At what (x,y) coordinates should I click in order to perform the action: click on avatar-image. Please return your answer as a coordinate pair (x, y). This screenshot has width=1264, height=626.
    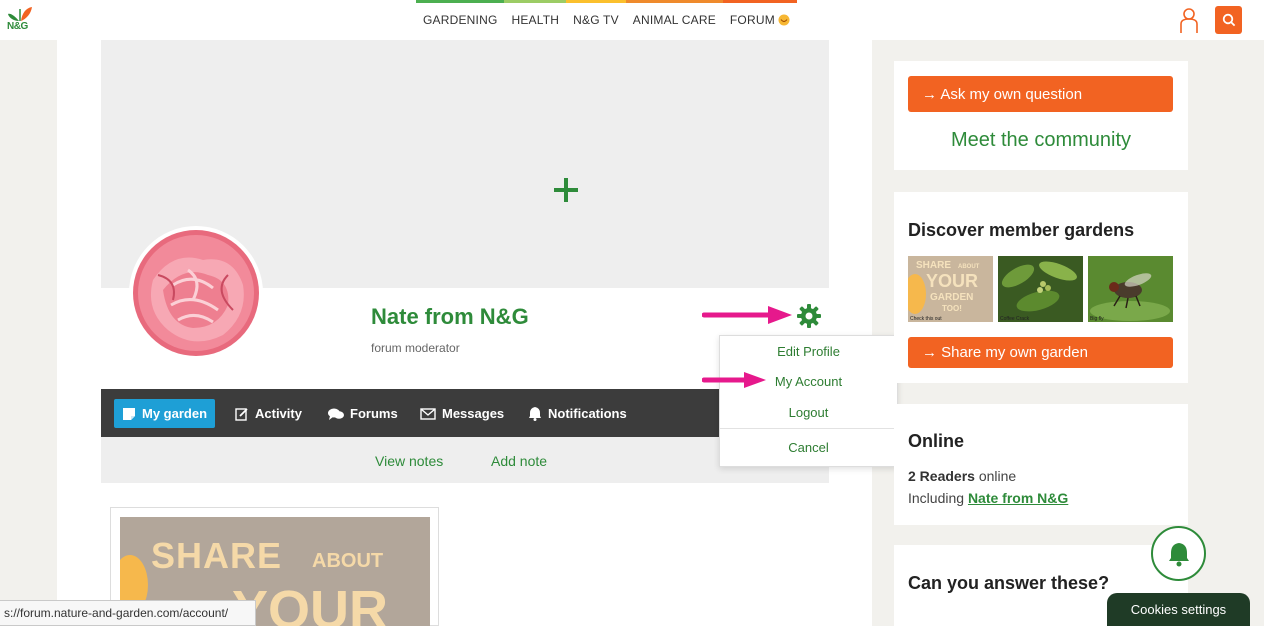
    Looking at the image, I should click on (196, 293).